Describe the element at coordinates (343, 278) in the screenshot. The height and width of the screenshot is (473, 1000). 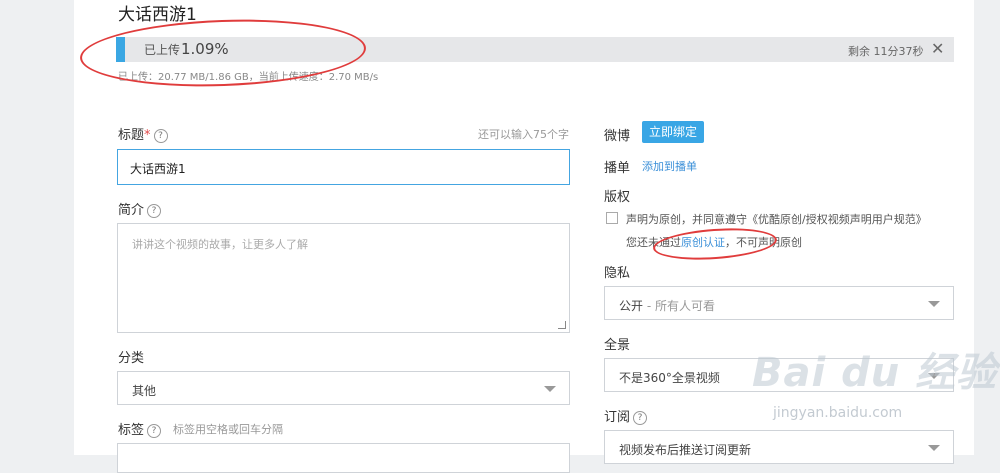
I see `intro-textarea: 讲讲这个视频的故事，让更多人了解` at that location.